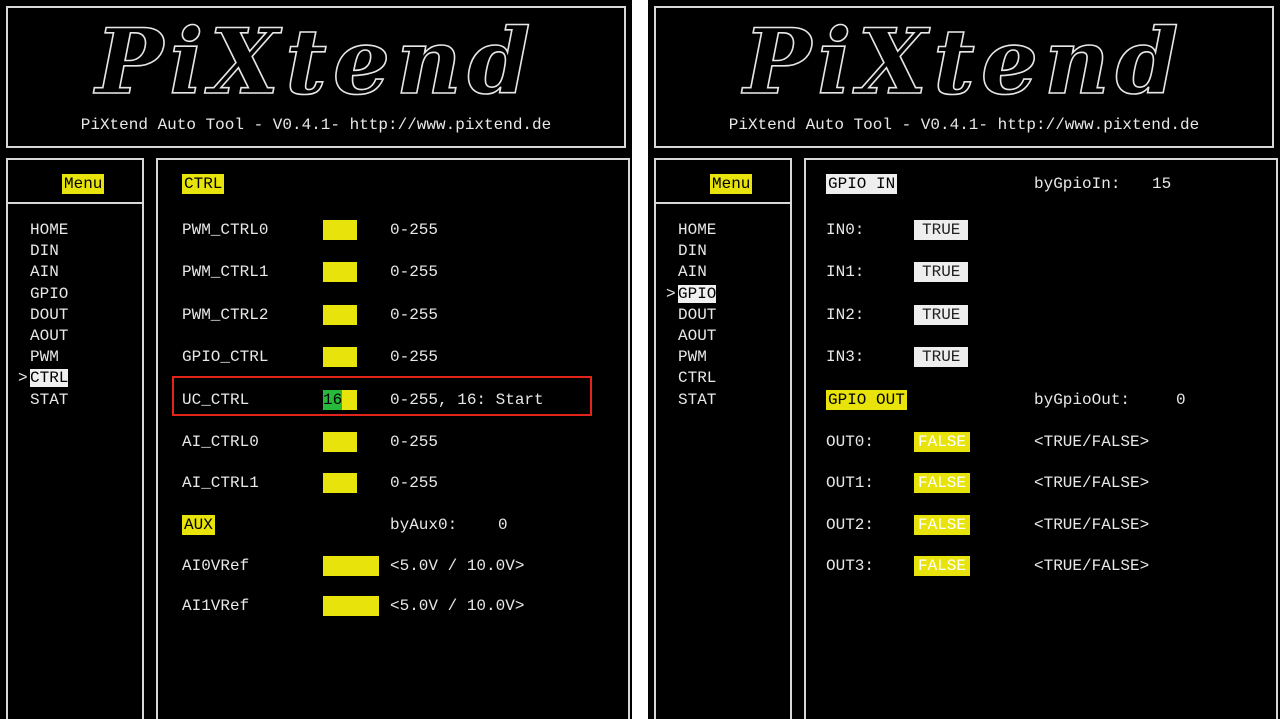 This screenshot has width=1280, height=719. I want to click on out1-hint: <TRUE/FALSE>, so click(1092, 483).